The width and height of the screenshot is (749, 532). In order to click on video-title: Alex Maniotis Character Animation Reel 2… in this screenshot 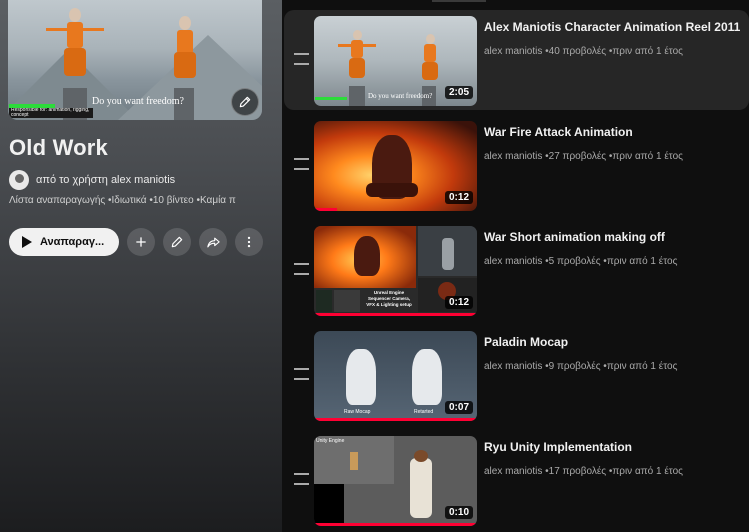, I will do `click(616, 27)`.